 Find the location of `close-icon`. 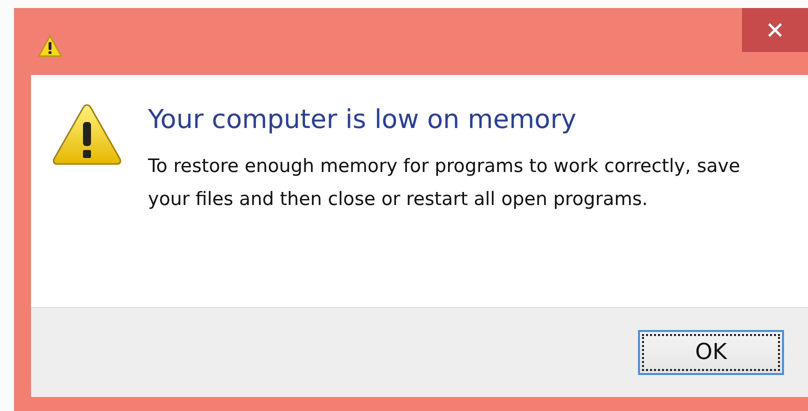

close-icon is located at coordinates (775, 30).